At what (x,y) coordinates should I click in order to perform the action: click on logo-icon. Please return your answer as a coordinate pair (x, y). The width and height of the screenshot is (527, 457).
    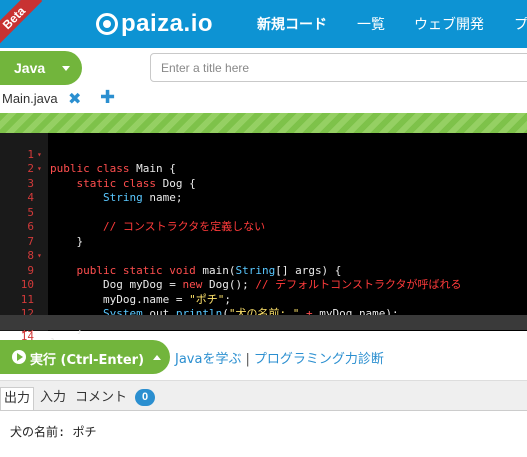
    Looking at the image, I should click on (107, 24).